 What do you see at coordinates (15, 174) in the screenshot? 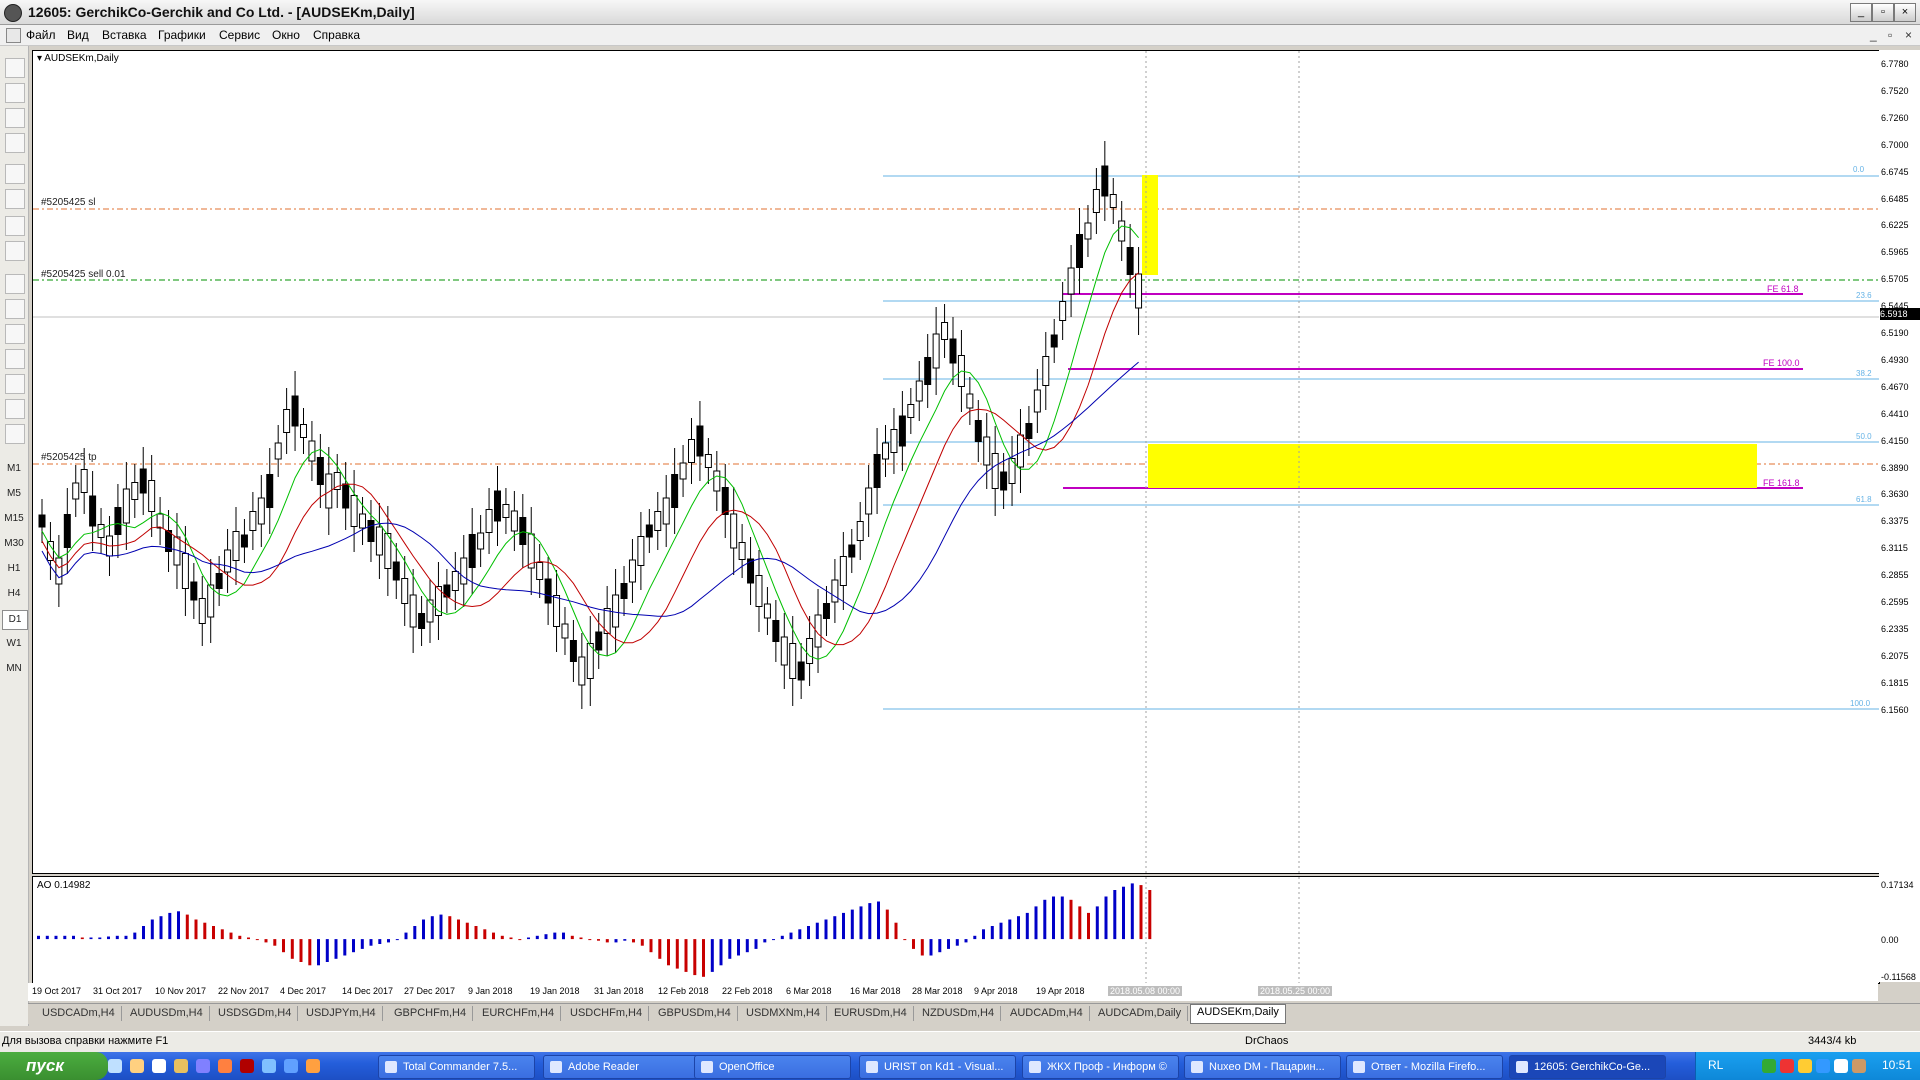
I see `zoom-in-icon` at bounding box center [15, 174].